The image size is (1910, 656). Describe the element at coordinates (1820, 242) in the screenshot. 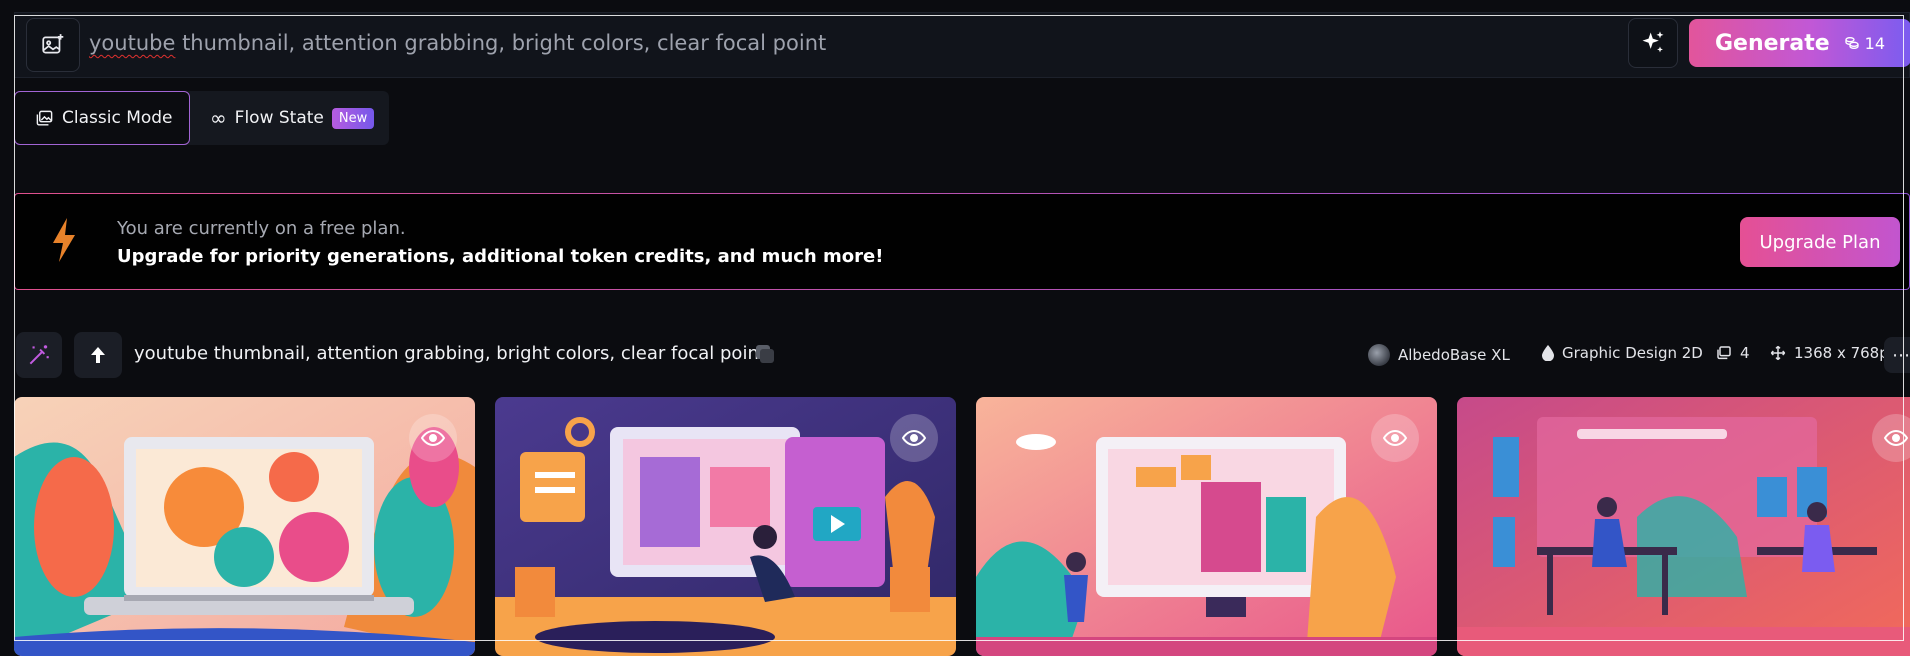

I see `upgrade-plan-button: Upgrade Plan` at that location.